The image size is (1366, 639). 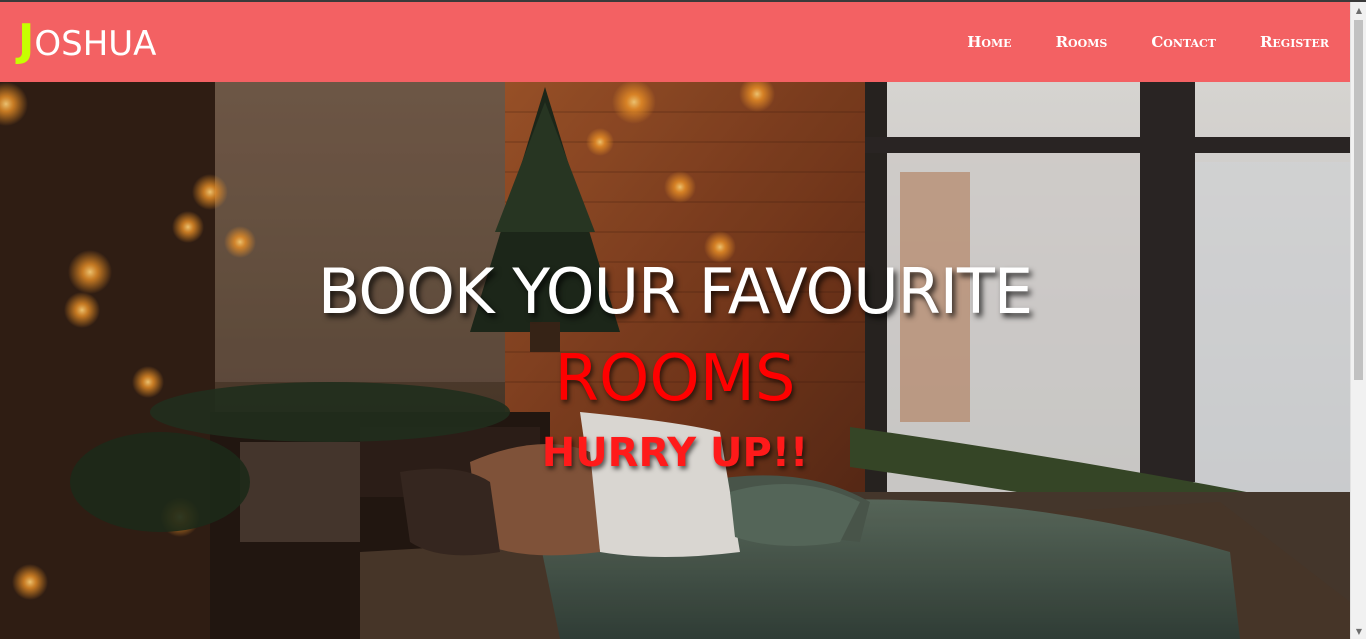 I want to click on vertical-scrollbar: ▲ ▼, so click(x=1358, y=320).